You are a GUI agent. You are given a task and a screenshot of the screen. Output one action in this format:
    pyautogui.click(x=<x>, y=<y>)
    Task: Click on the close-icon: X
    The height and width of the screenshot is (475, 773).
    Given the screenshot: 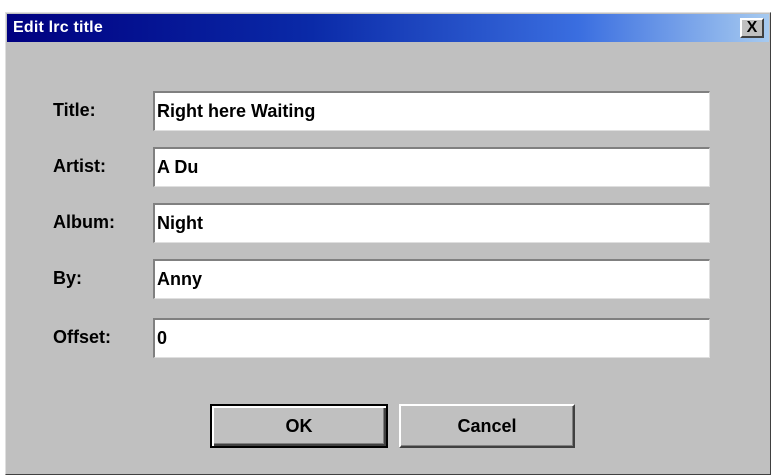 What is the action you would take?
    pyautogui.click(x=752, y=27)
    